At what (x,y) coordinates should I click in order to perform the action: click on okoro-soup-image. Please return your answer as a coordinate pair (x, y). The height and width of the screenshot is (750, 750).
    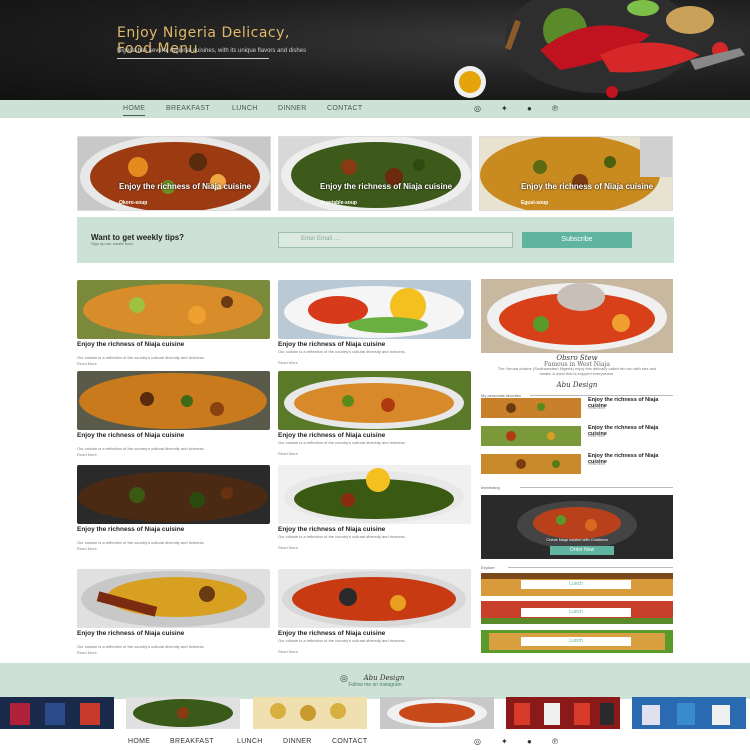
    Looking at the image, I should click on (174, 173).